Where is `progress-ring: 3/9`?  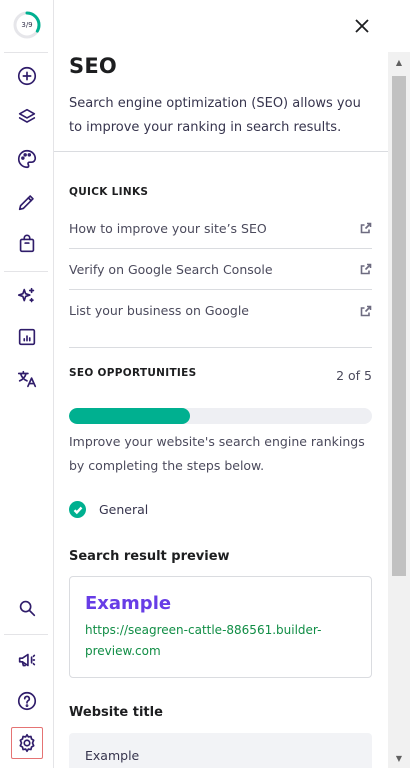 progress-ring: 3/9 is located at coordinates (27, 25).